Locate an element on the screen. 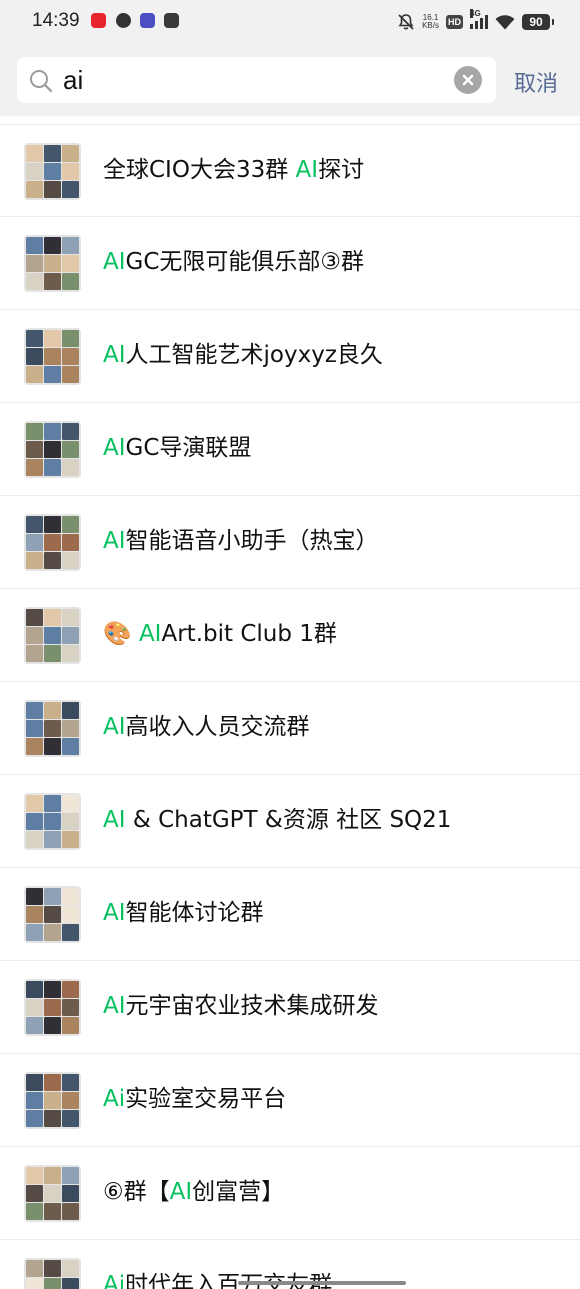 The height and width of the screenshot is (1289, 580). group-name: AIGC无限可能俱乐部③群 is located at coordinates (234, 262).